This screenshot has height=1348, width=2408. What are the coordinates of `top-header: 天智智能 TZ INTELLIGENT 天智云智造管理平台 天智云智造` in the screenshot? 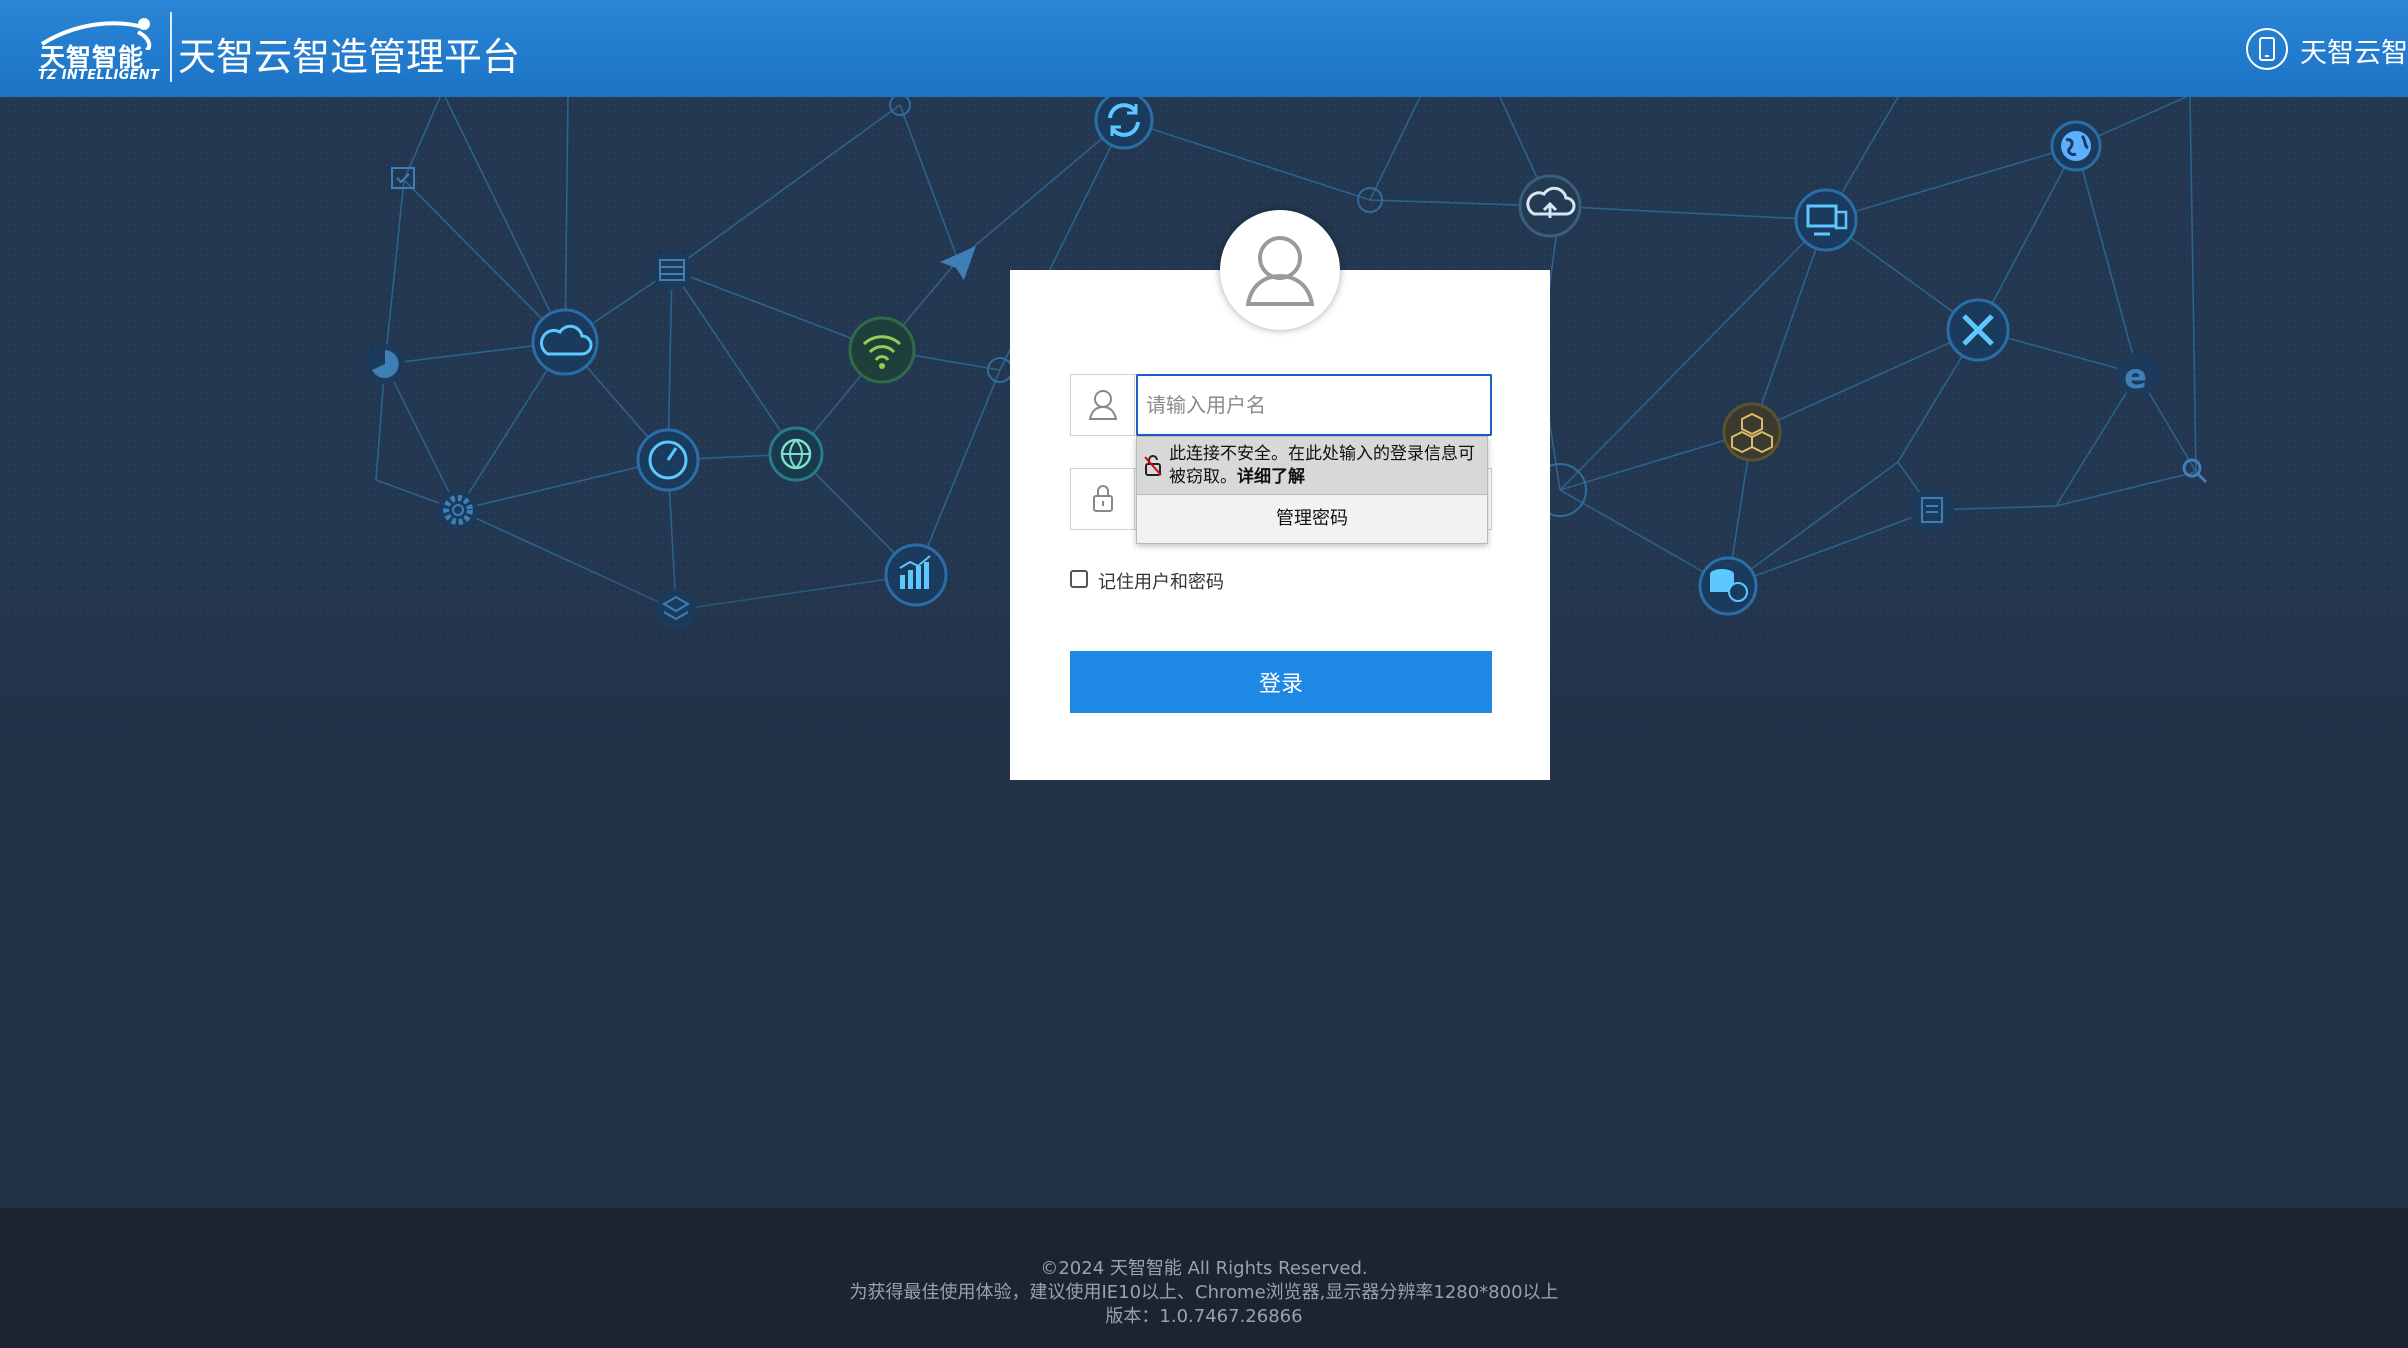 It's located at (1204, 48).